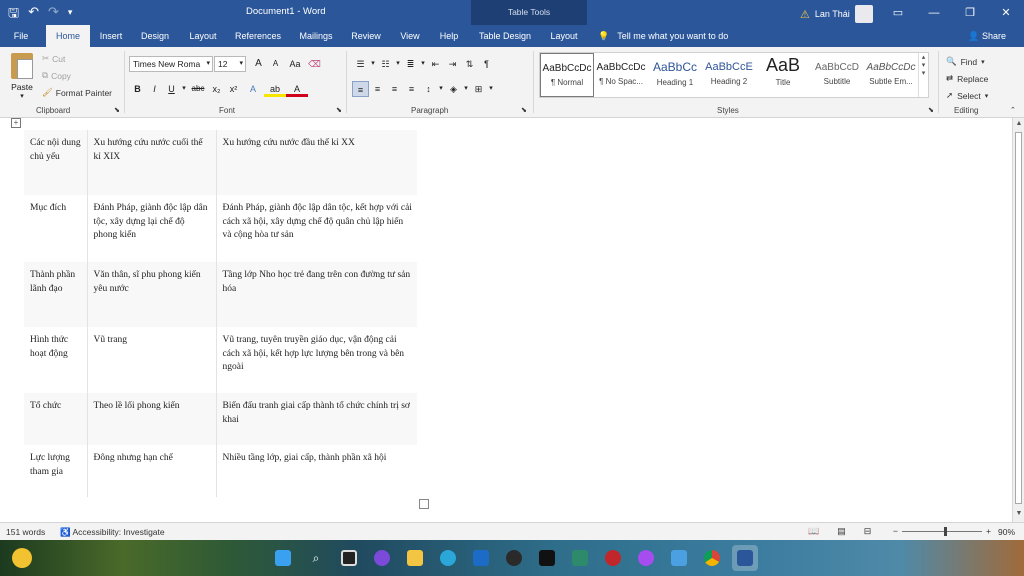 The image size is (1024, 576). I want to click on chrome-icon, so click(712, 558).